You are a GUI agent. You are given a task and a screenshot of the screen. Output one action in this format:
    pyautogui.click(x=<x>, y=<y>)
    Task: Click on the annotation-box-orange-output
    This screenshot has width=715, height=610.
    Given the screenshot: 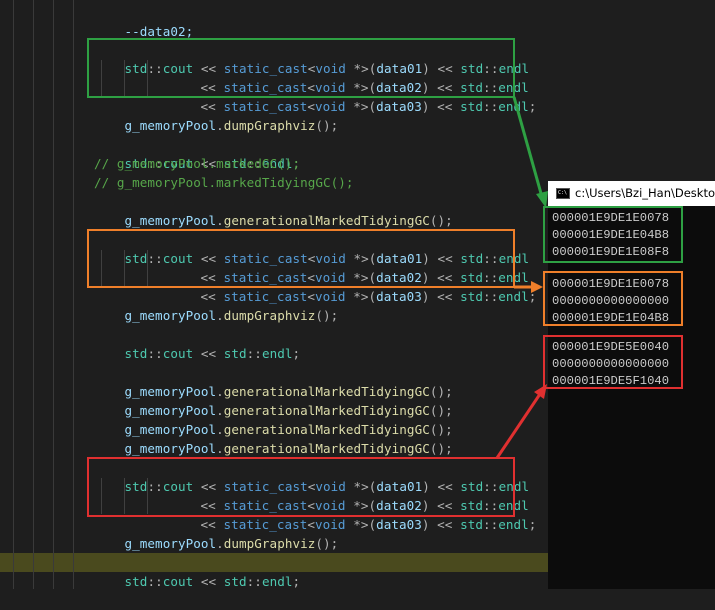 What is the action you would take?
    pyautogui.click(x=613, y=298)
    